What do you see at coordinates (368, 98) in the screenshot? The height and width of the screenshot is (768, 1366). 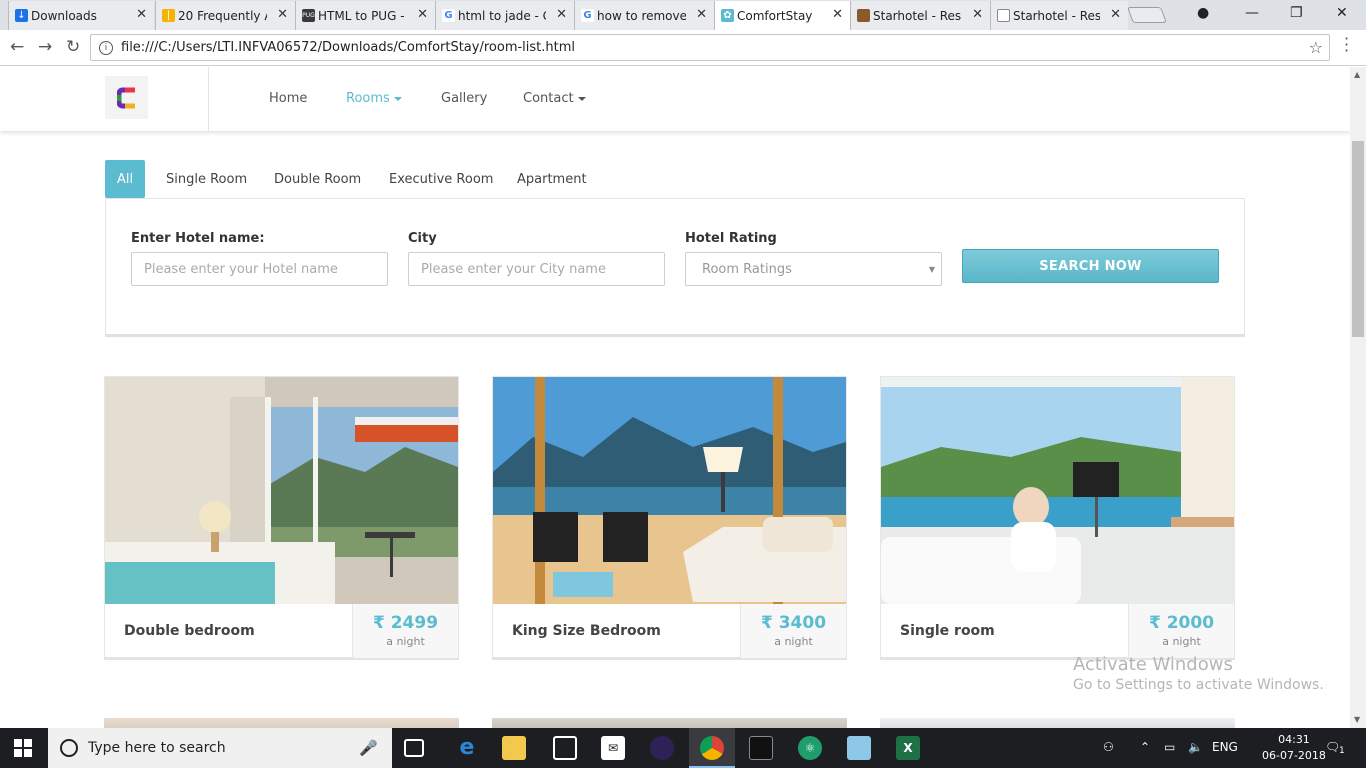 I see `nav-rooms-label: Rooms` at bounding box center [368, 98].